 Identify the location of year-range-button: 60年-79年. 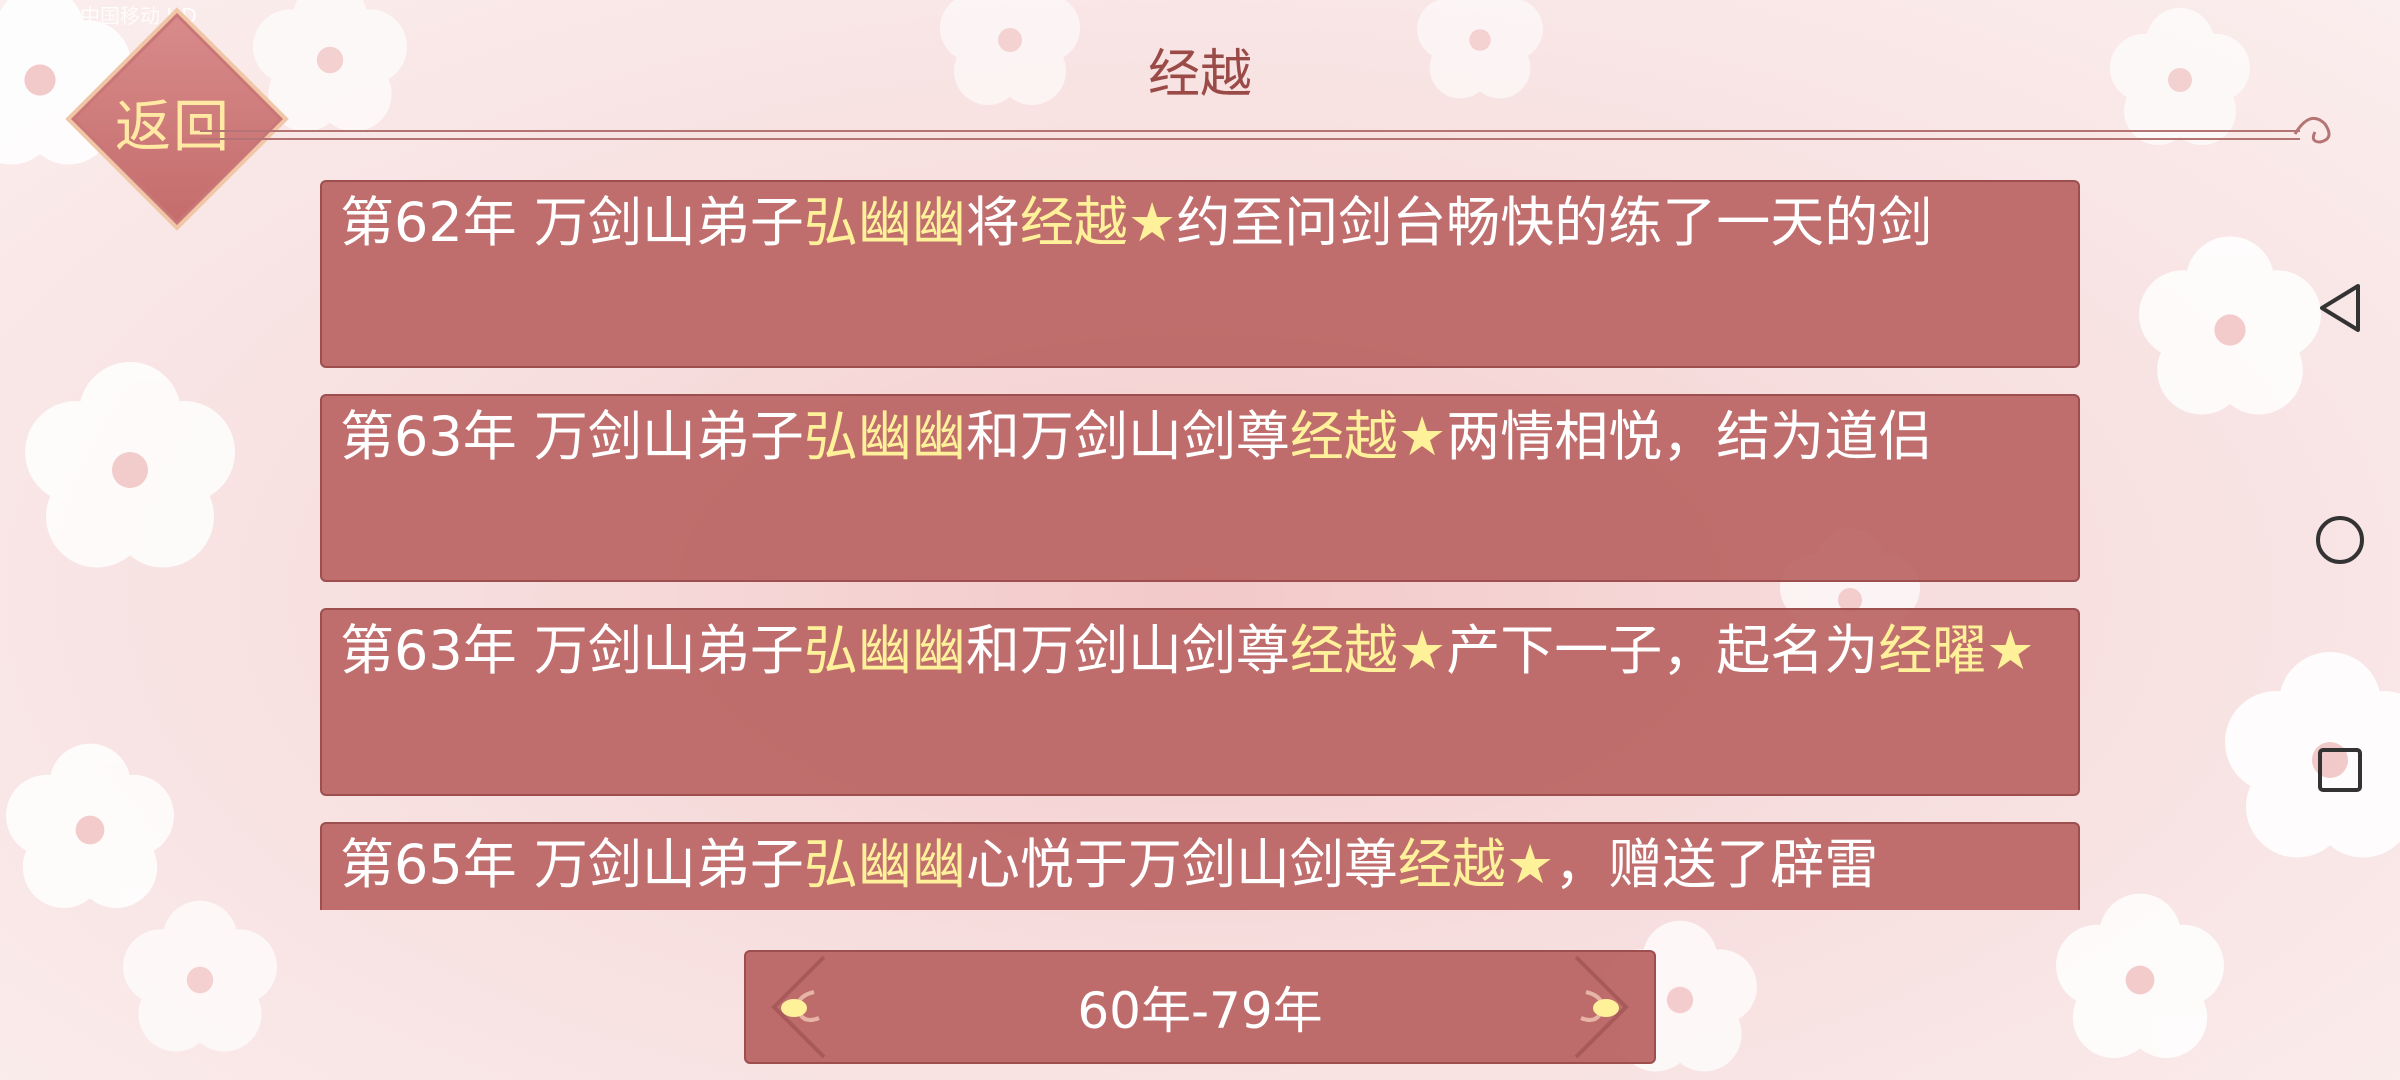
(1200, 1007).